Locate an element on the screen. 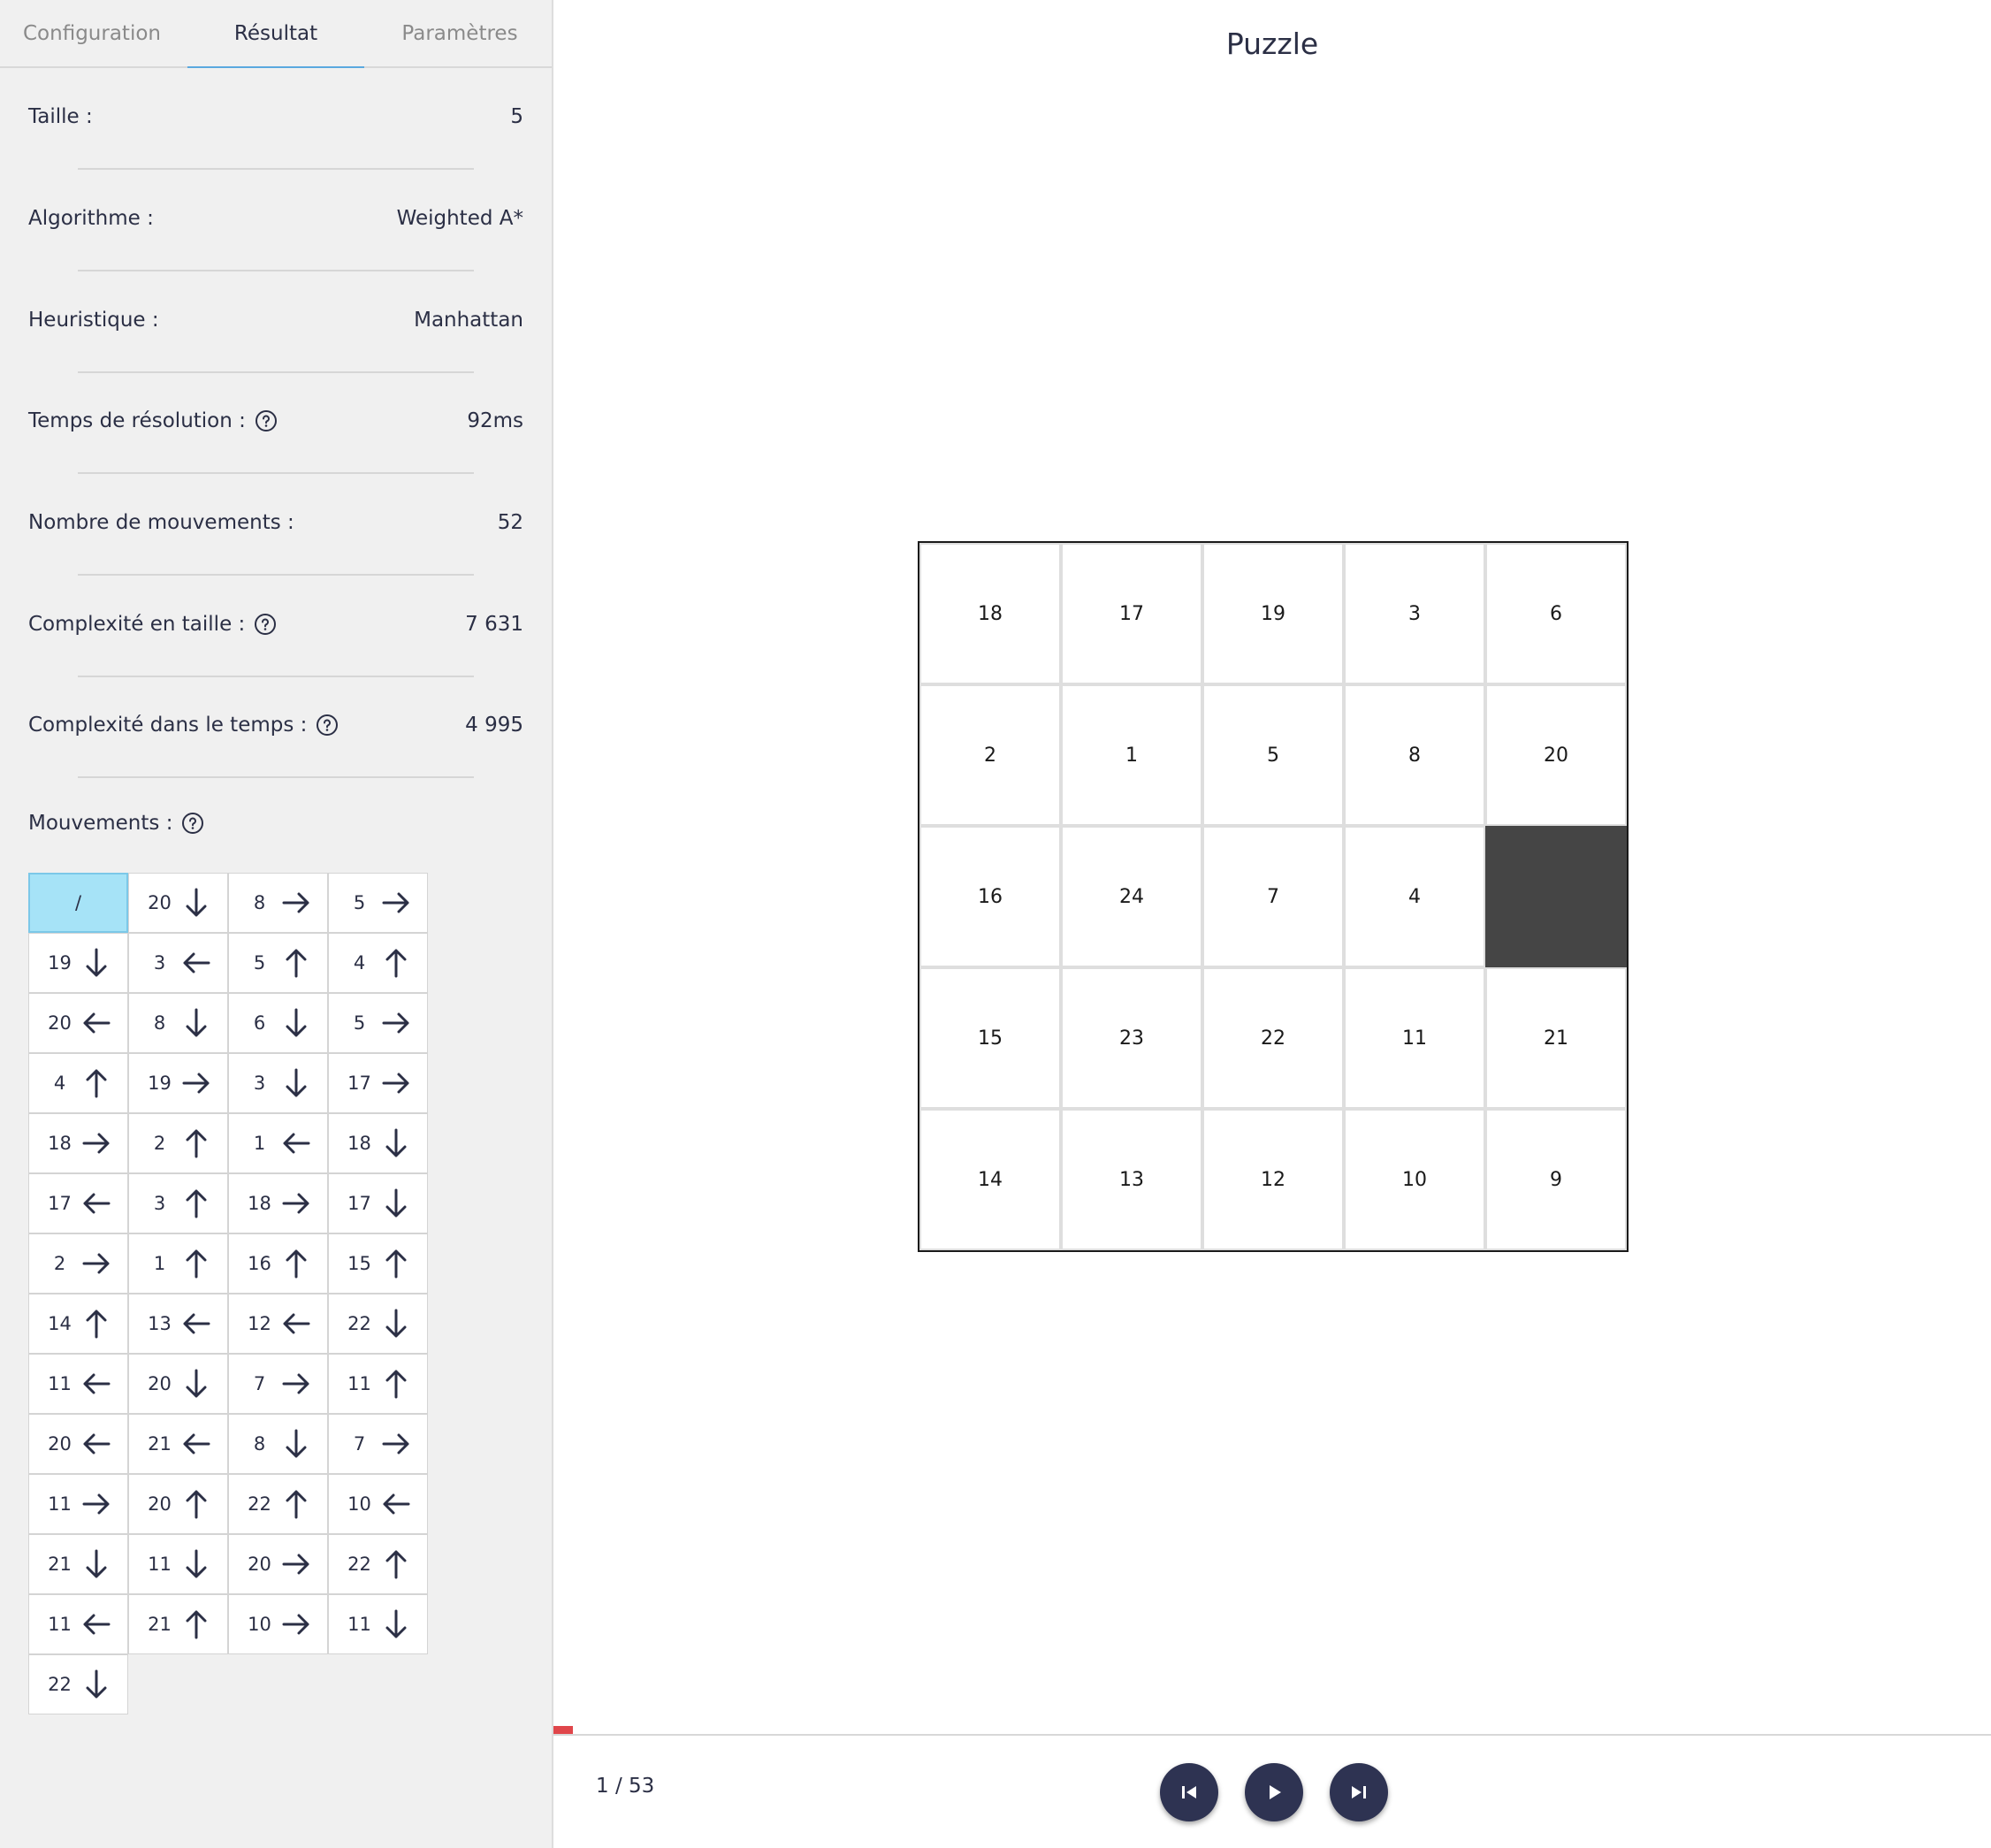  move-item: 15 is located at coordinates (378, 1263).